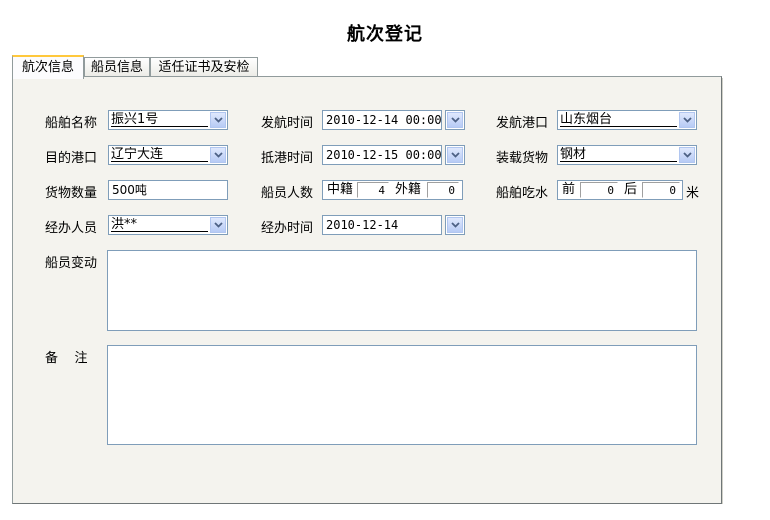 The height and width of the screenshot is (520, 770). Describe the element at coordinates (117, 67) in the screenshot. I see `tab-crew-info: 船员信息` at that location.